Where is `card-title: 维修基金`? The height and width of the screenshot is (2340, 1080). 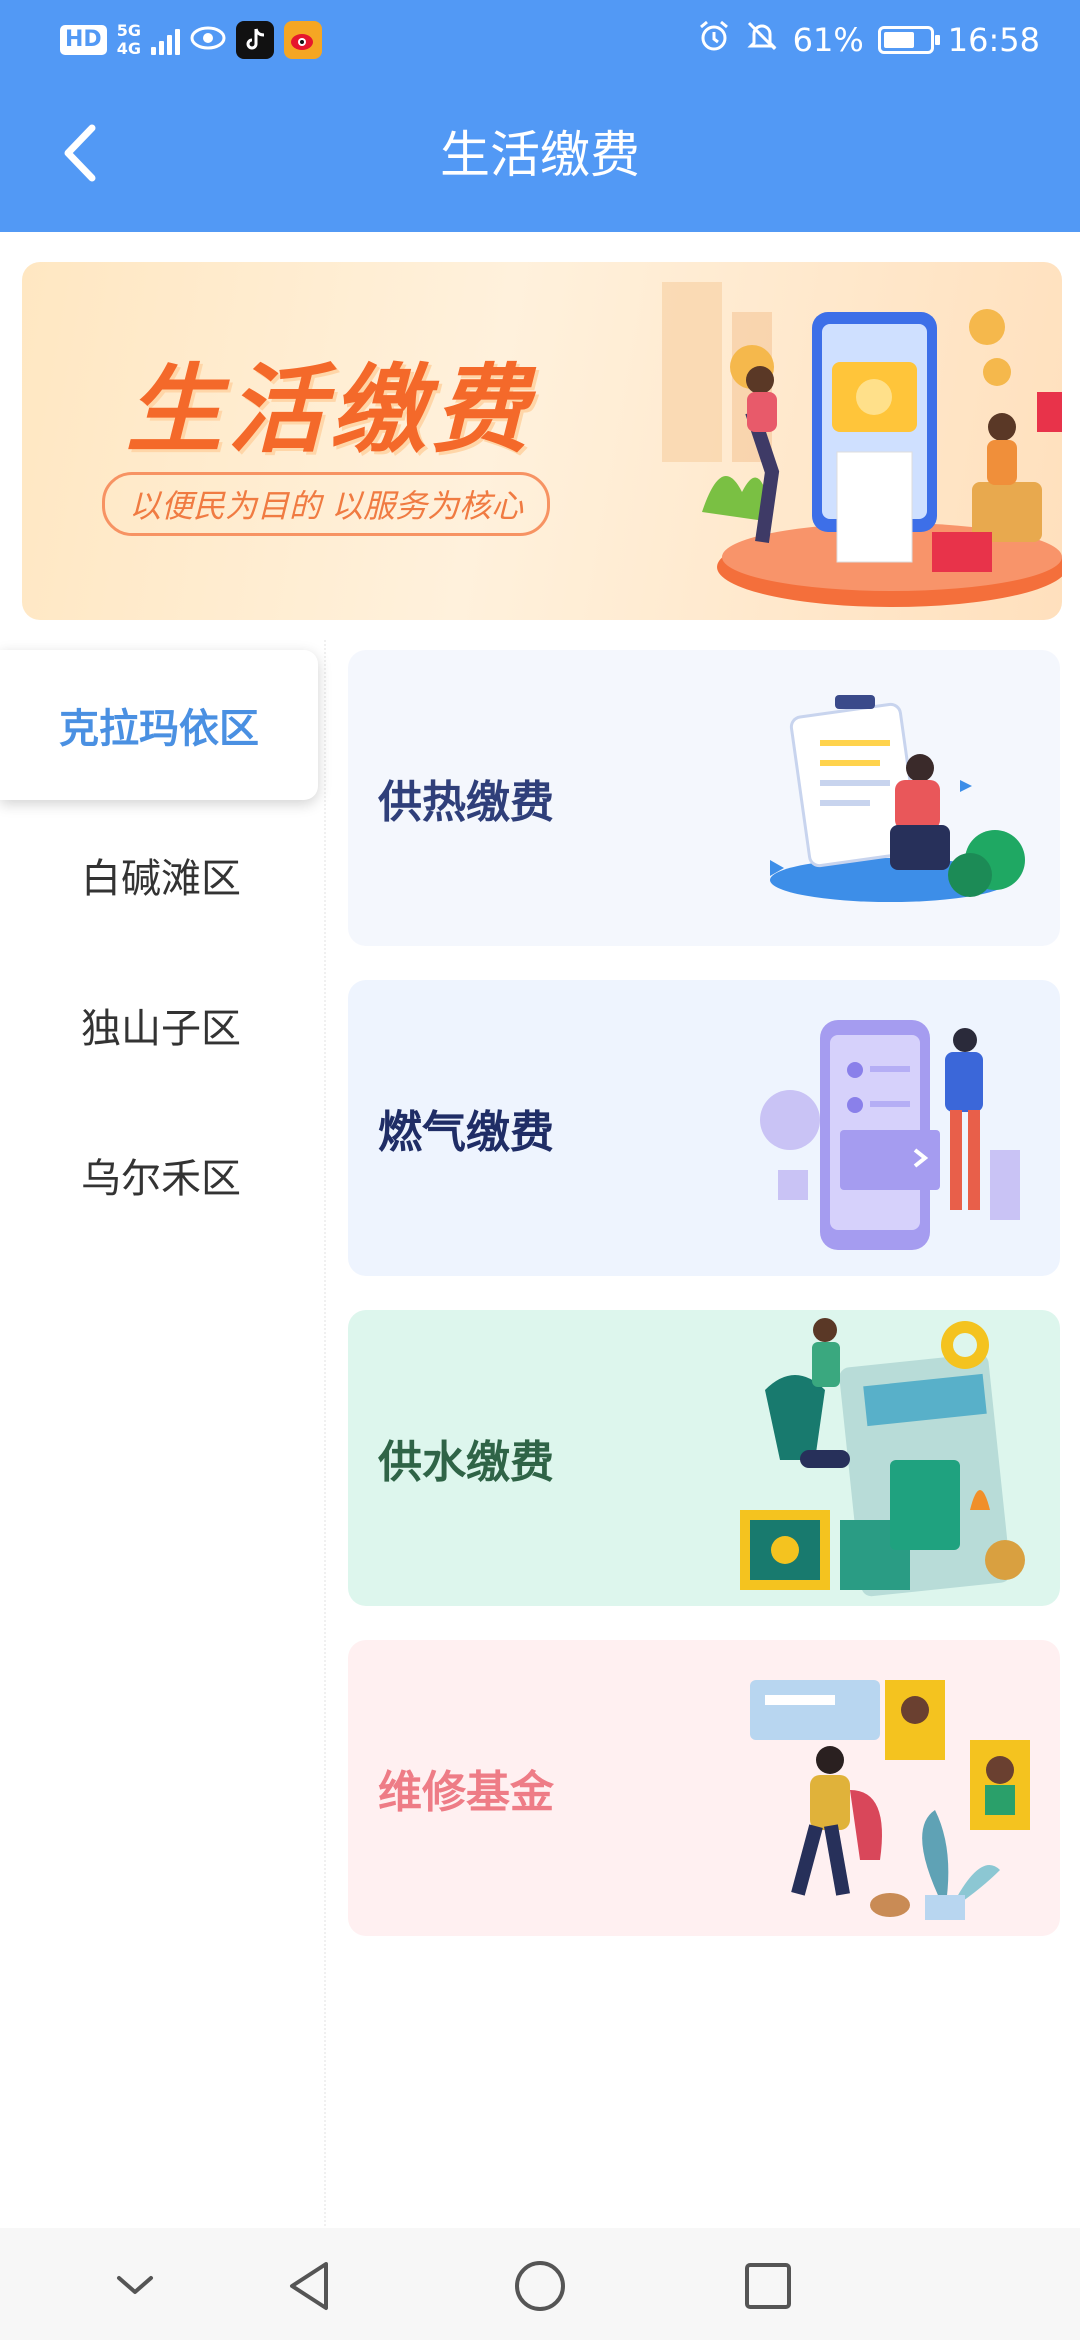 card-title: 维修基金 is located at coordinates (466, 1792).